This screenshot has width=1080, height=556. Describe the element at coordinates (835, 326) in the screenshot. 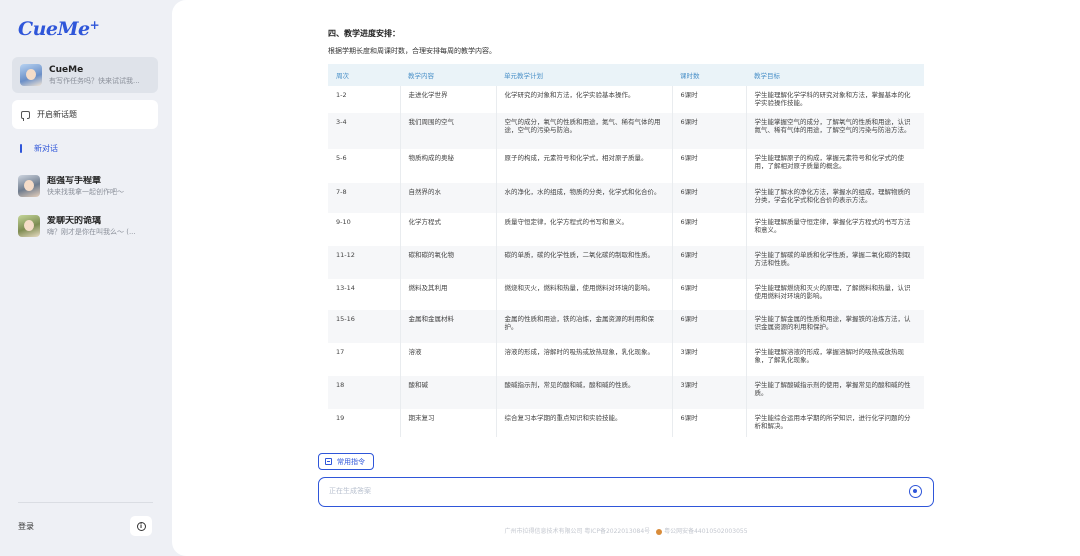

I see `table-cell: 学生能了解金属的性质和用途，掌握铁的冶炼方法，认识金属资源的利用和保护。` at that location.